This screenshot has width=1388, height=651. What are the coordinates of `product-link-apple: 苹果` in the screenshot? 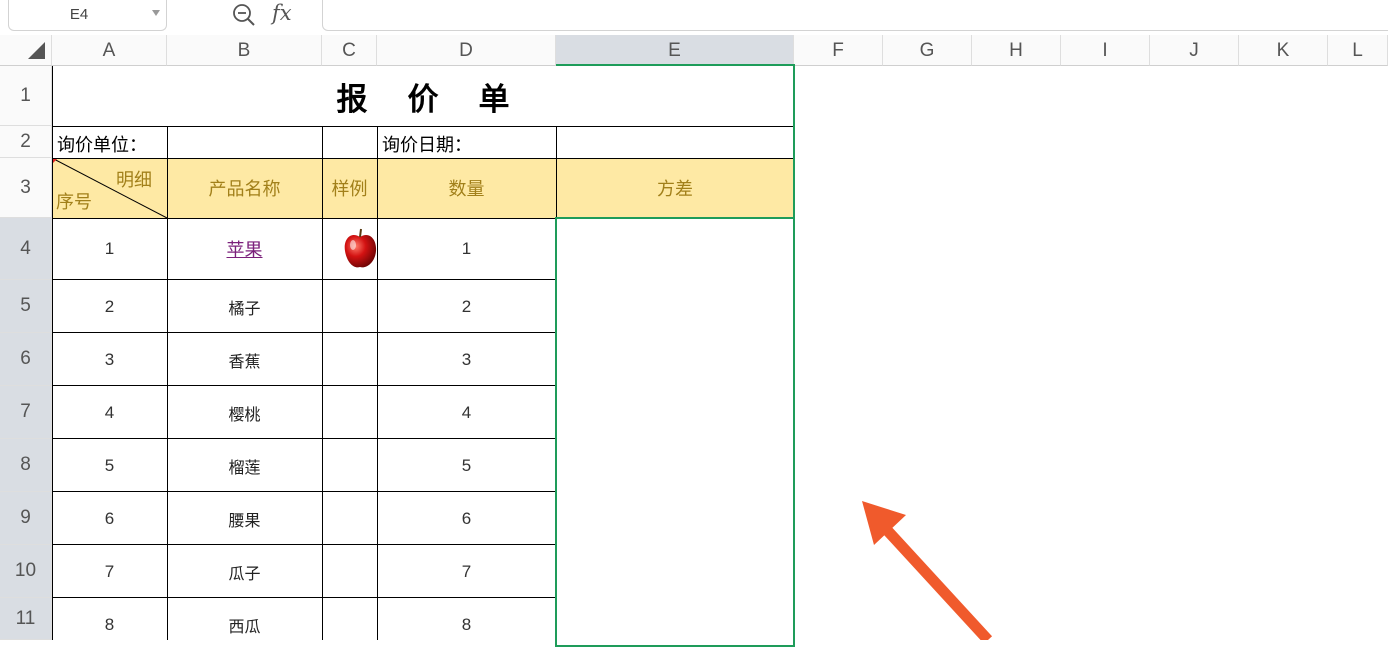 It's located at (245, 249).